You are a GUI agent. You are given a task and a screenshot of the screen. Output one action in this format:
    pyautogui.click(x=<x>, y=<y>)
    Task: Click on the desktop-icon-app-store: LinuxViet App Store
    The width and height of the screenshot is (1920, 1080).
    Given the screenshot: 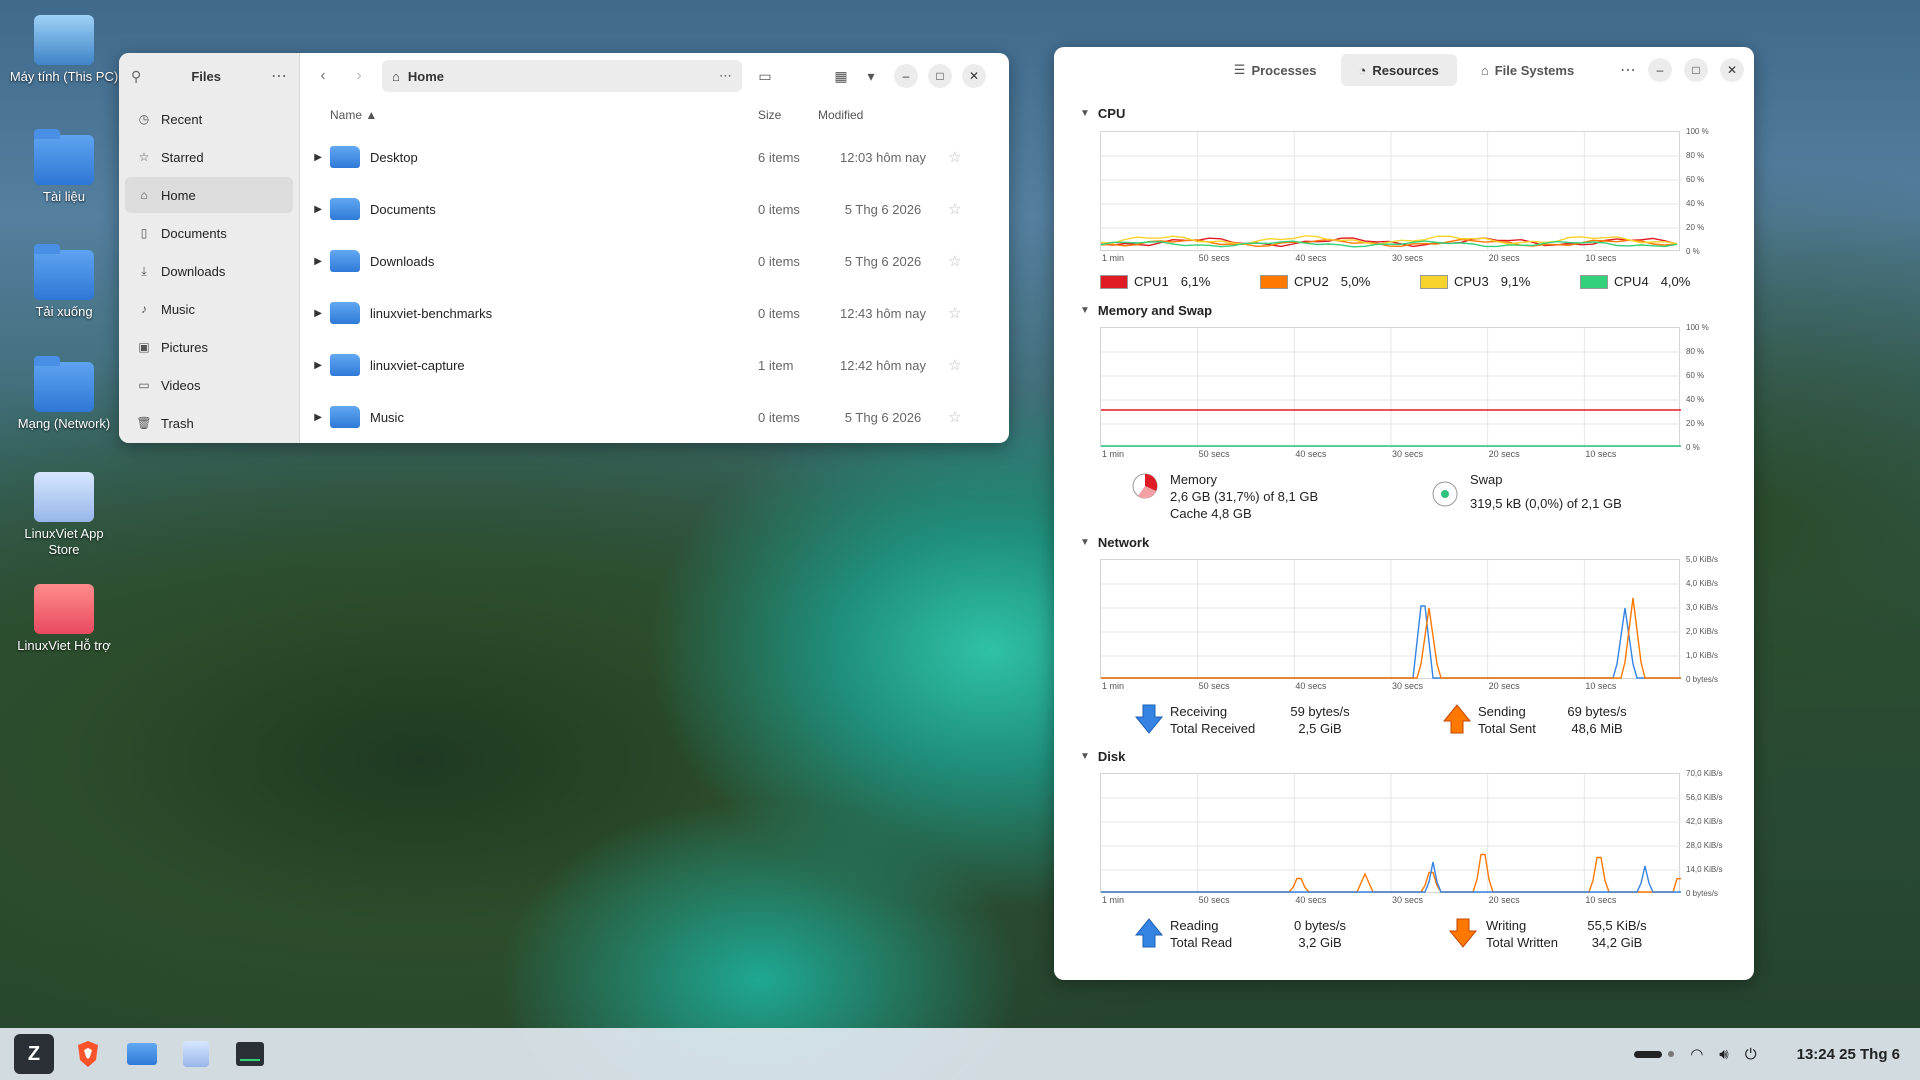 What is the action you would take?
    pyautogui.click(x=64, y=515)
    